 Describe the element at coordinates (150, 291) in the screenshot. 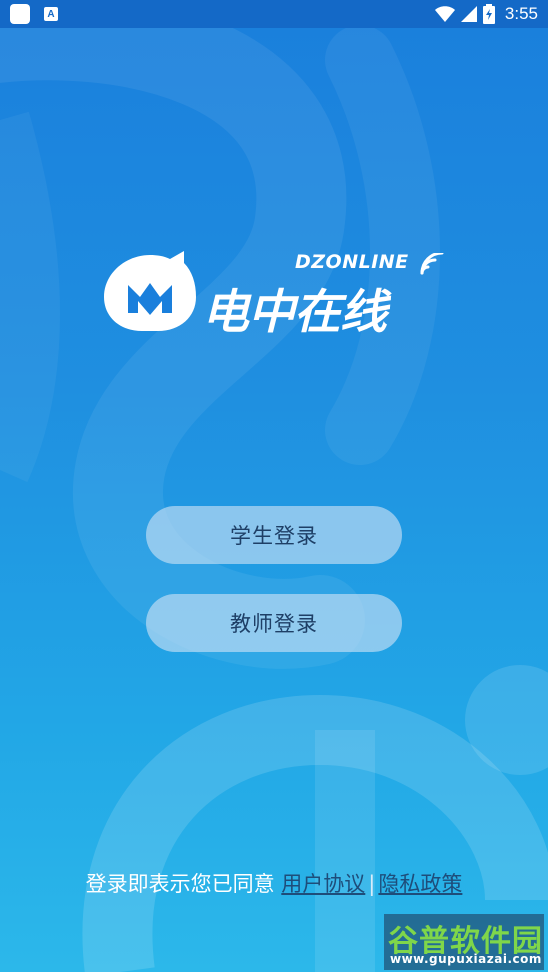

I see `logo-emblem-icon` at that location.